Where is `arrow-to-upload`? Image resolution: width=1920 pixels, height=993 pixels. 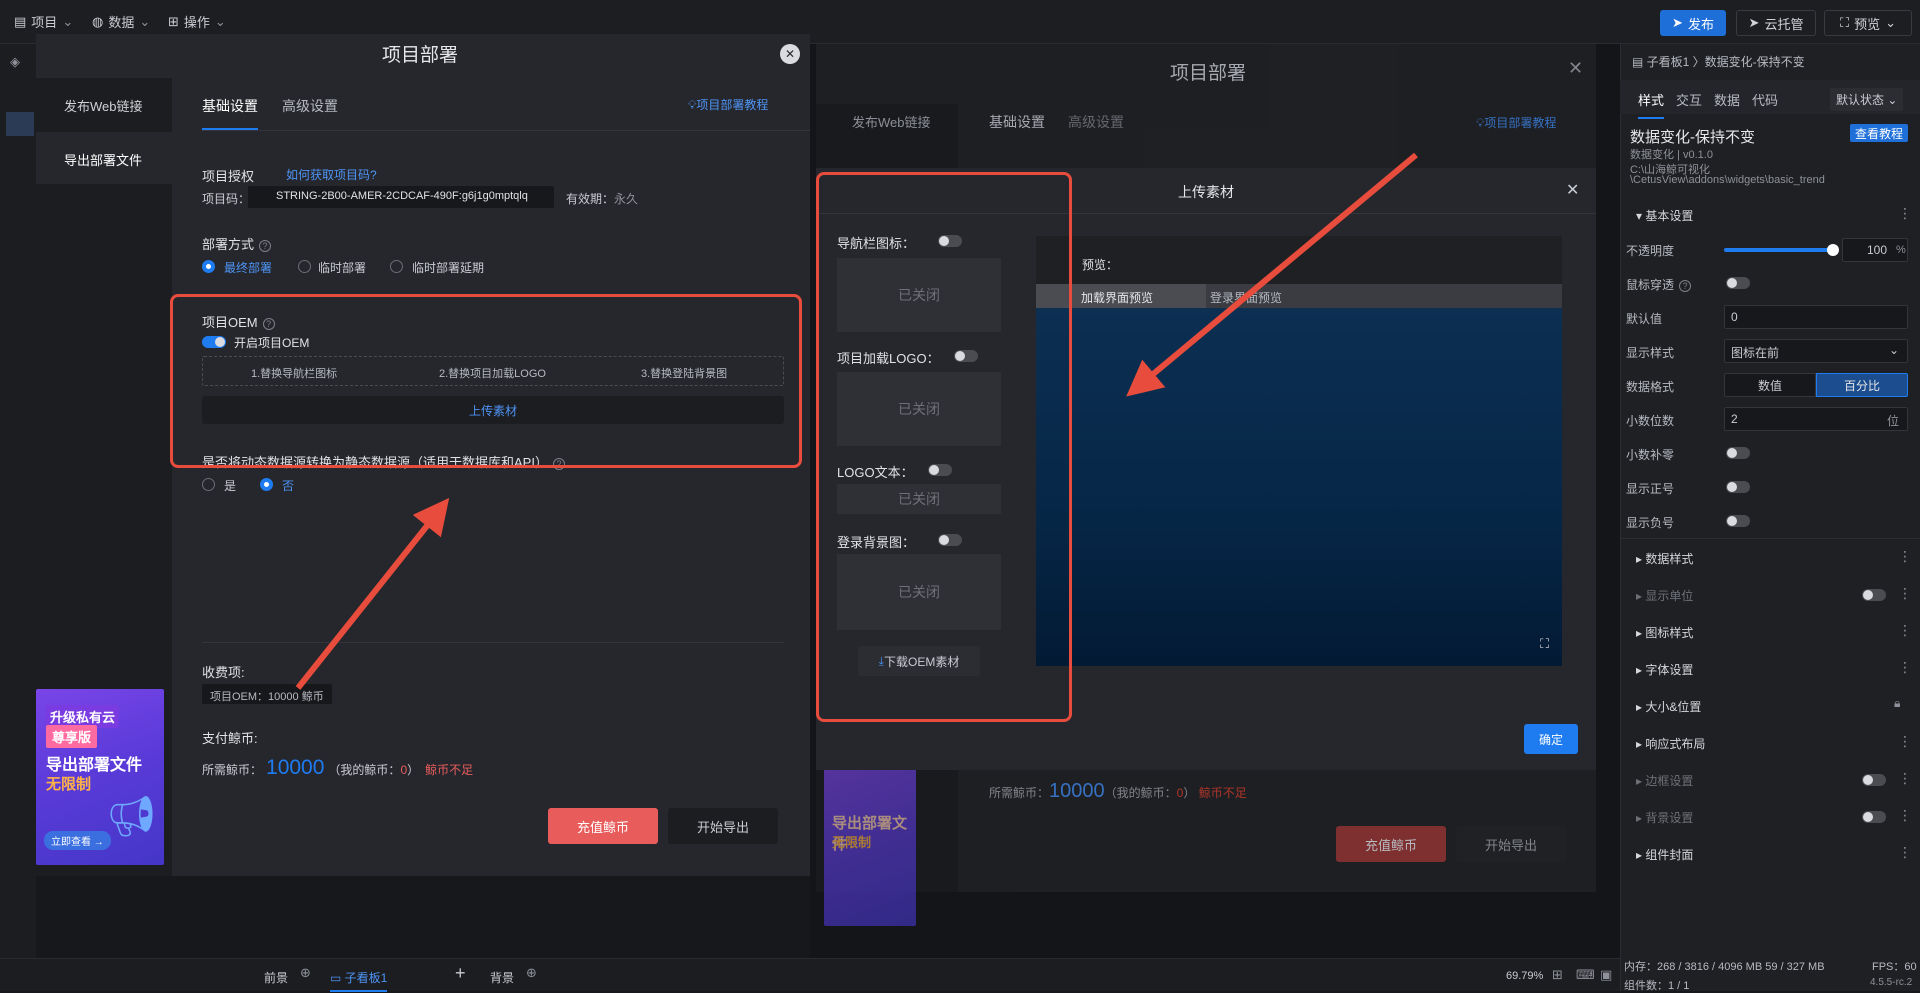
arrow-to-upload is located at coordinates (1272, 274).